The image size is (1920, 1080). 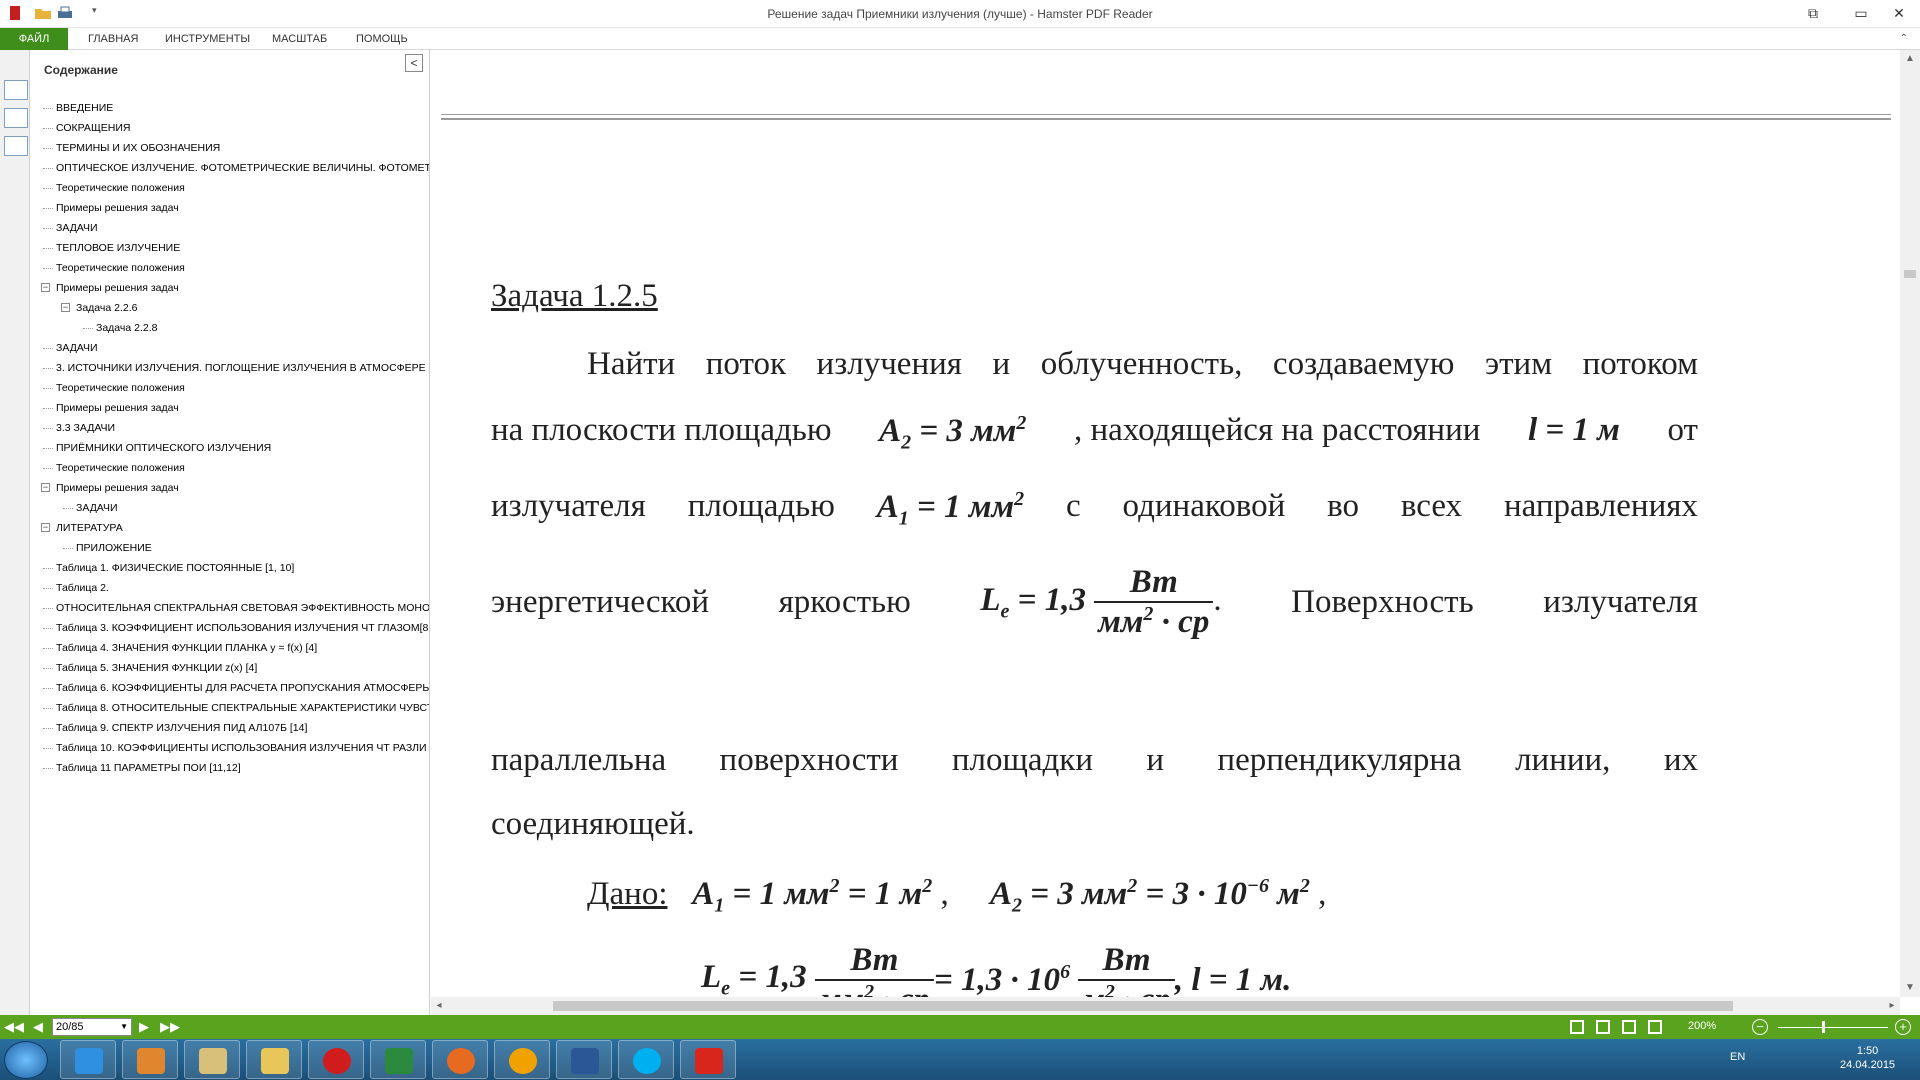 I want to click on excel-icon, so click(x=398, y=1059).